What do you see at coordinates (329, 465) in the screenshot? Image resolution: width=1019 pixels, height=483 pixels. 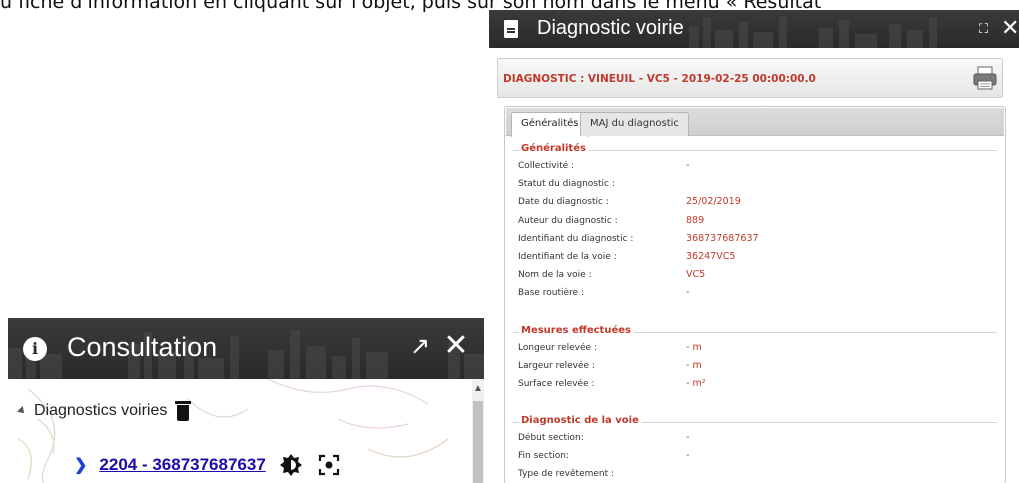 I see `focus-icon` at bounding box center [329, 465].